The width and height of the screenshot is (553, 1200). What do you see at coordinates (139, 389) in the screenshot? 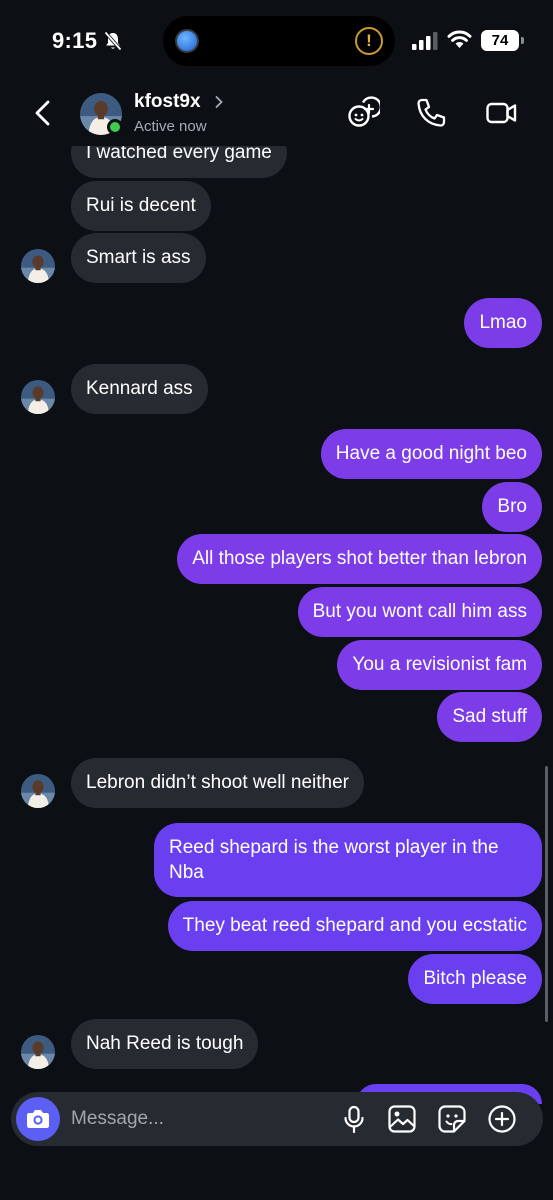
I see `incoming-message: Kennard ass` at bounding box center [139, 389].